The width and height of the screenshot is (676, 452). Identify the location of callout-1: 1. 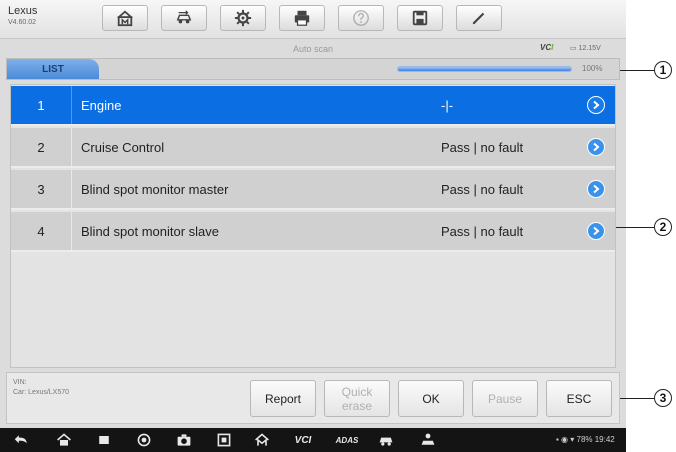
(663, 70).